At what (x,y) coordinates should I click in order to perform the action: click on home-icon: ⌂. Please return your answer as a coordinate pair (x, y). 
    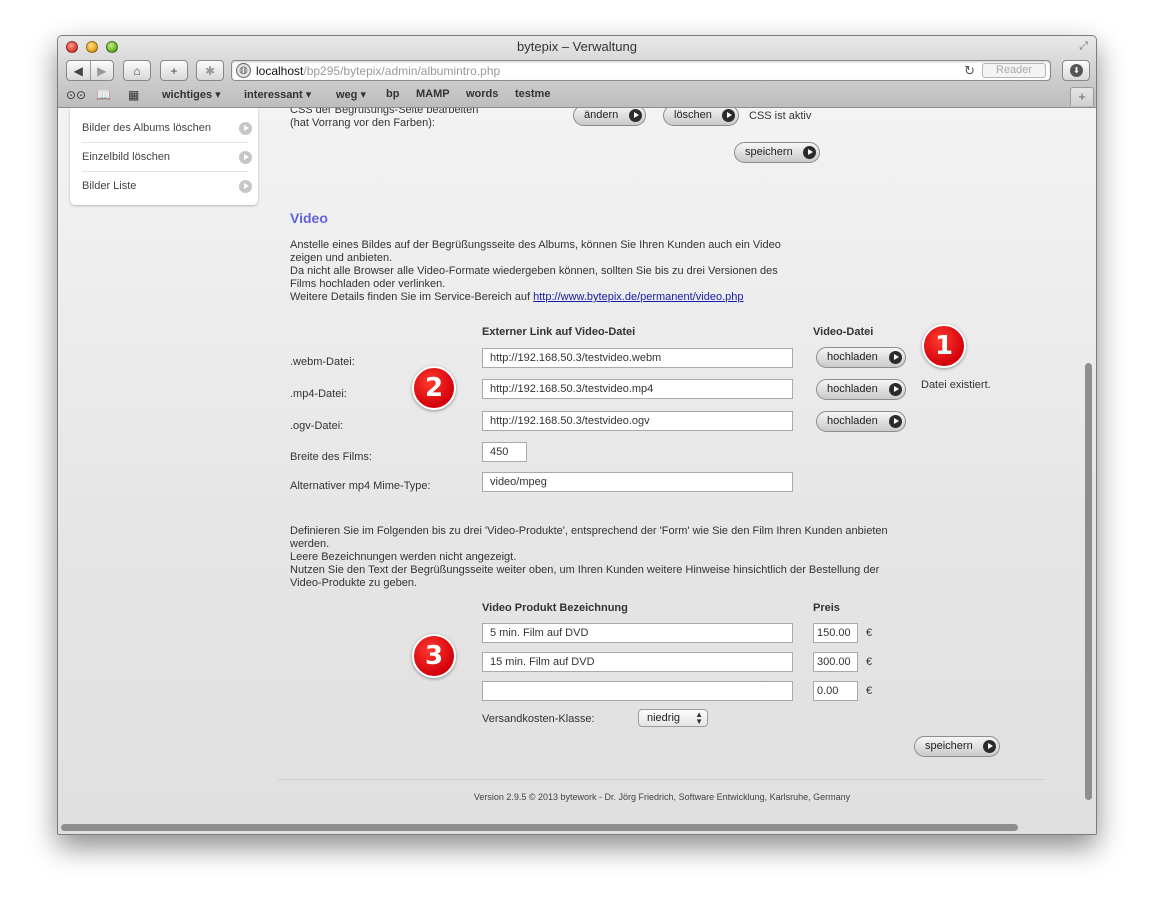
    Looking at the image, I should click on (137, 70).